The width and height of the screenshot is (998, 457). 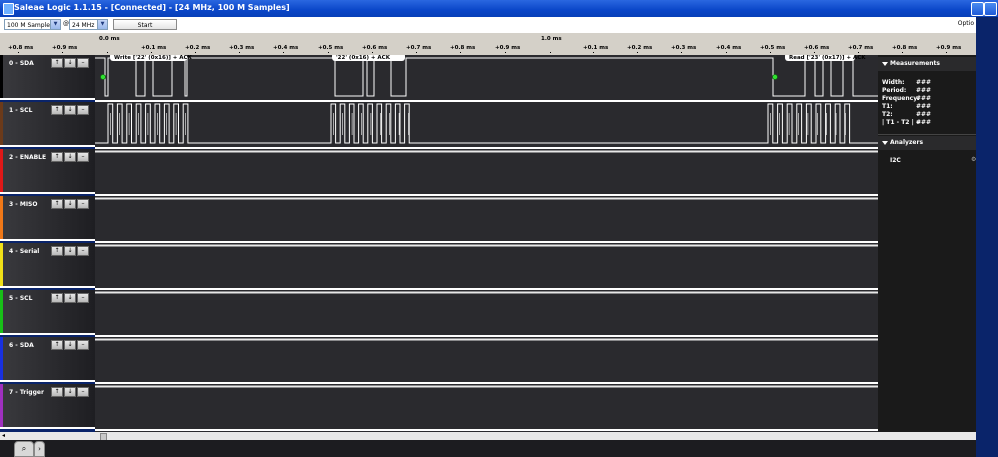 What do you see at coordinates (927, 143) in the screenshot?
I see `analyzers-header: Analyzers` at bounding box center [927, 143].